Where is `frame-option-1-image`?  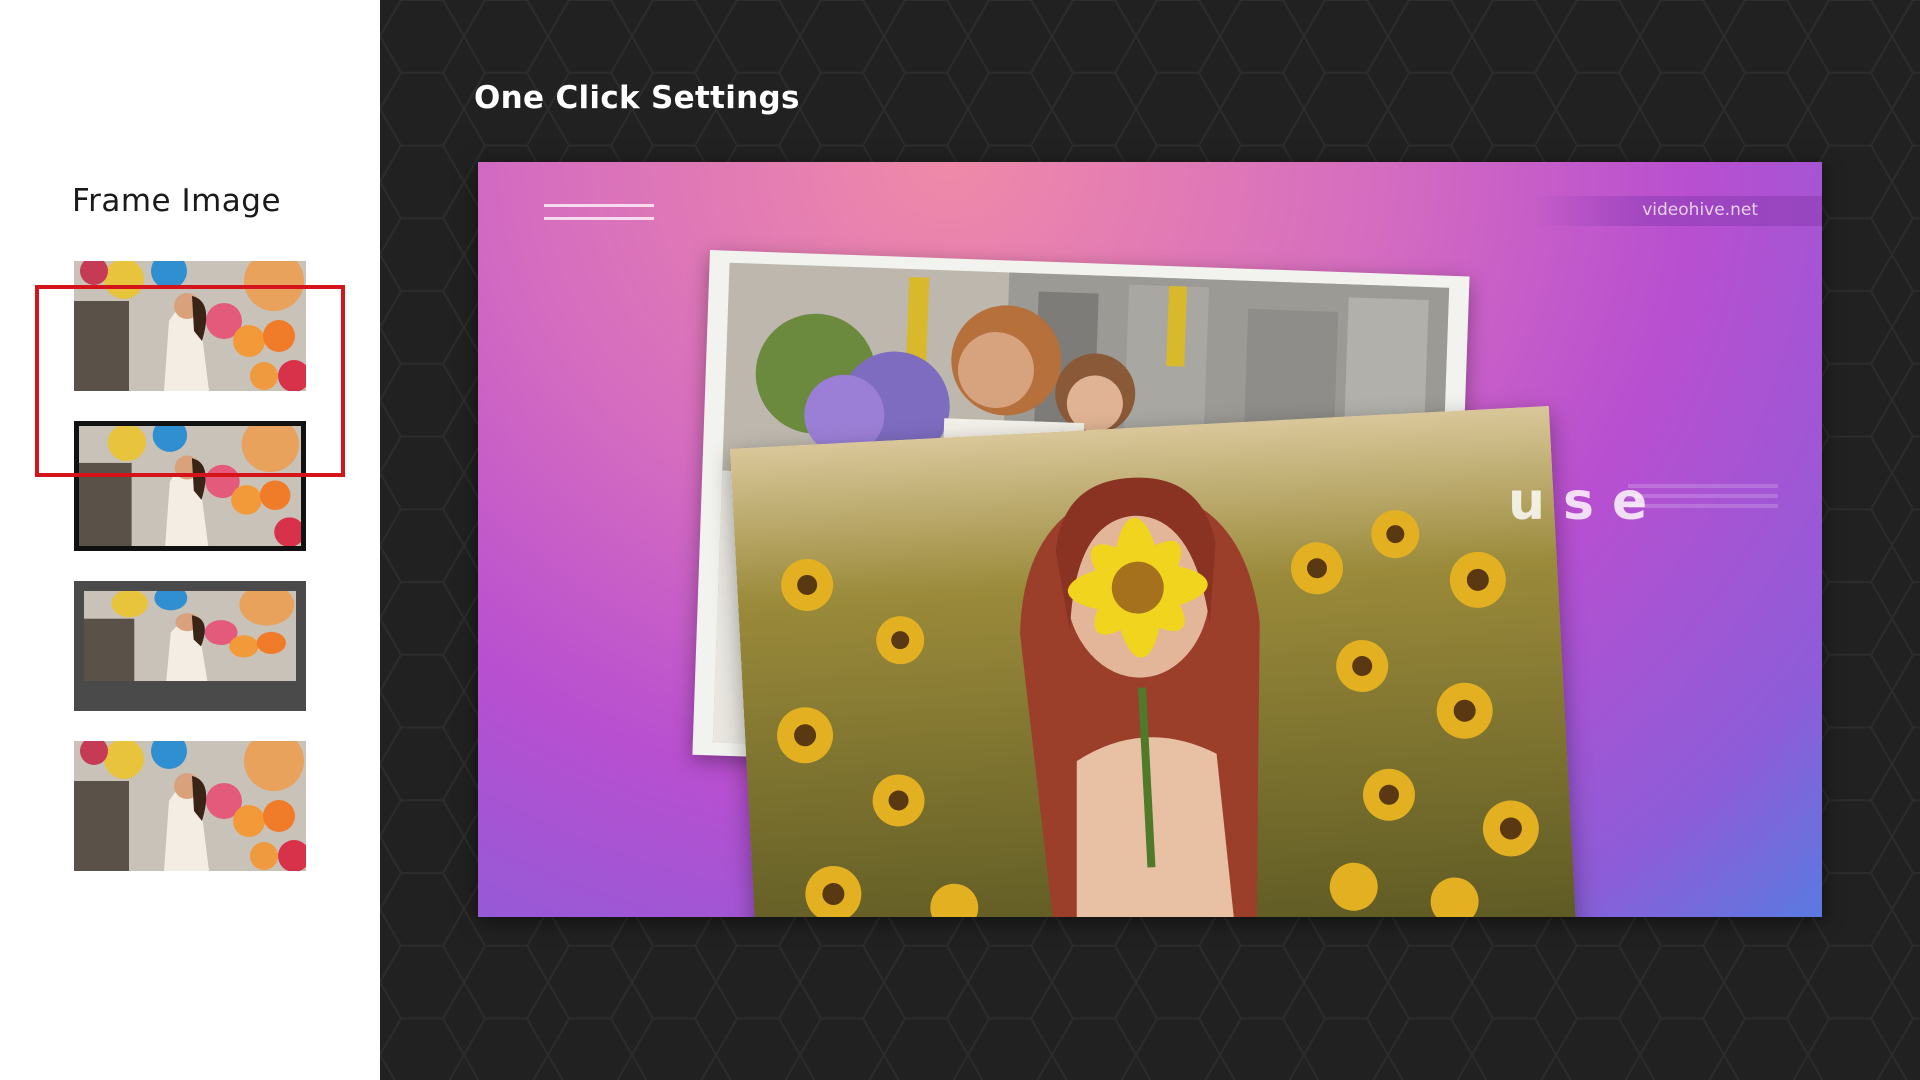
frame-option-1-image is located at coordinates (190, 326).